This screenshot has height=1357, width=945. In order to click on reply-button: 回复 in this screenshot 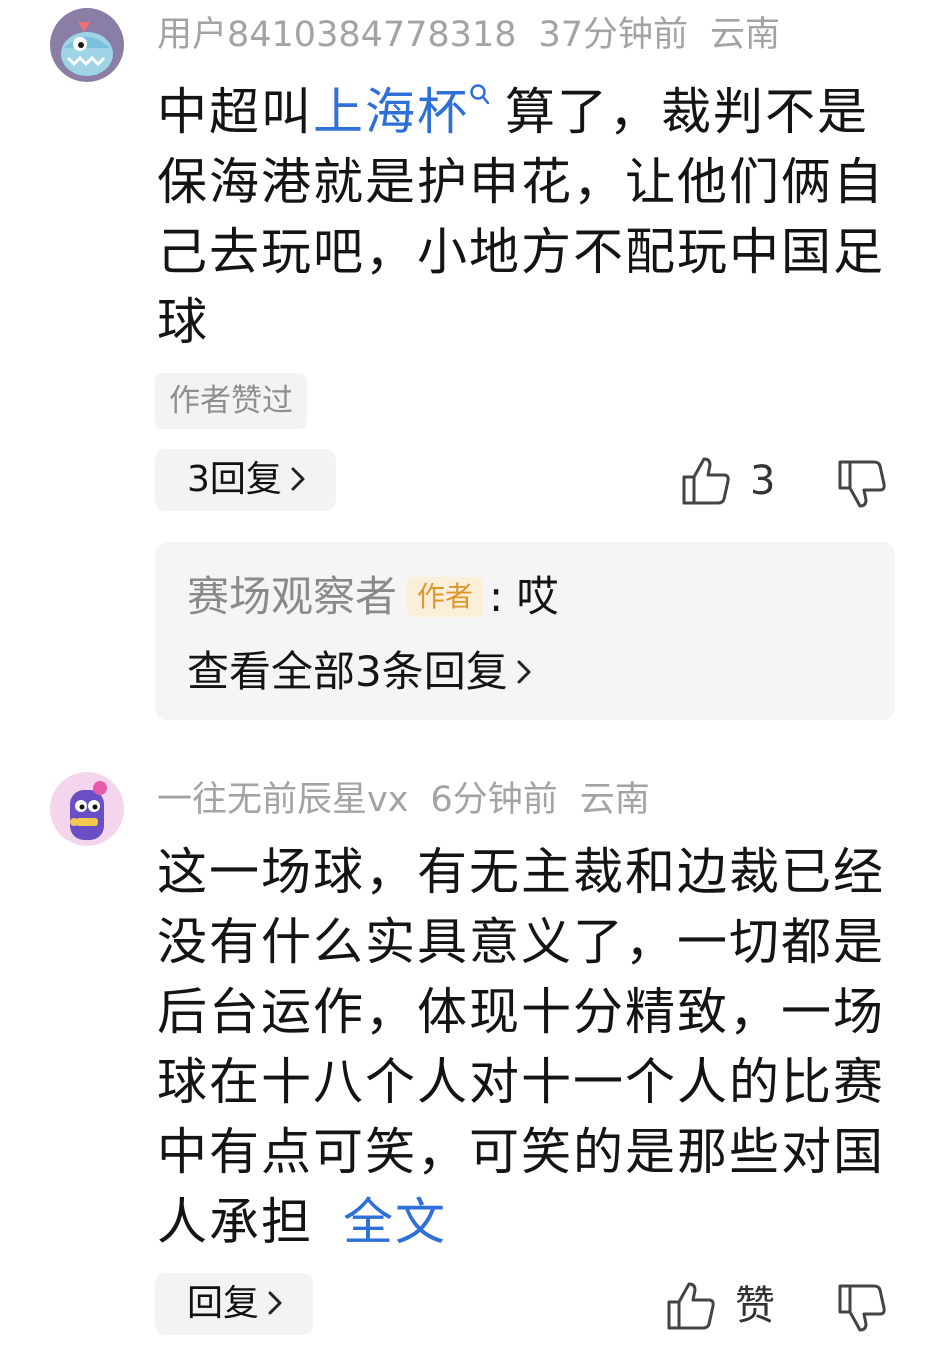, I will do `click(234, 1304)`.